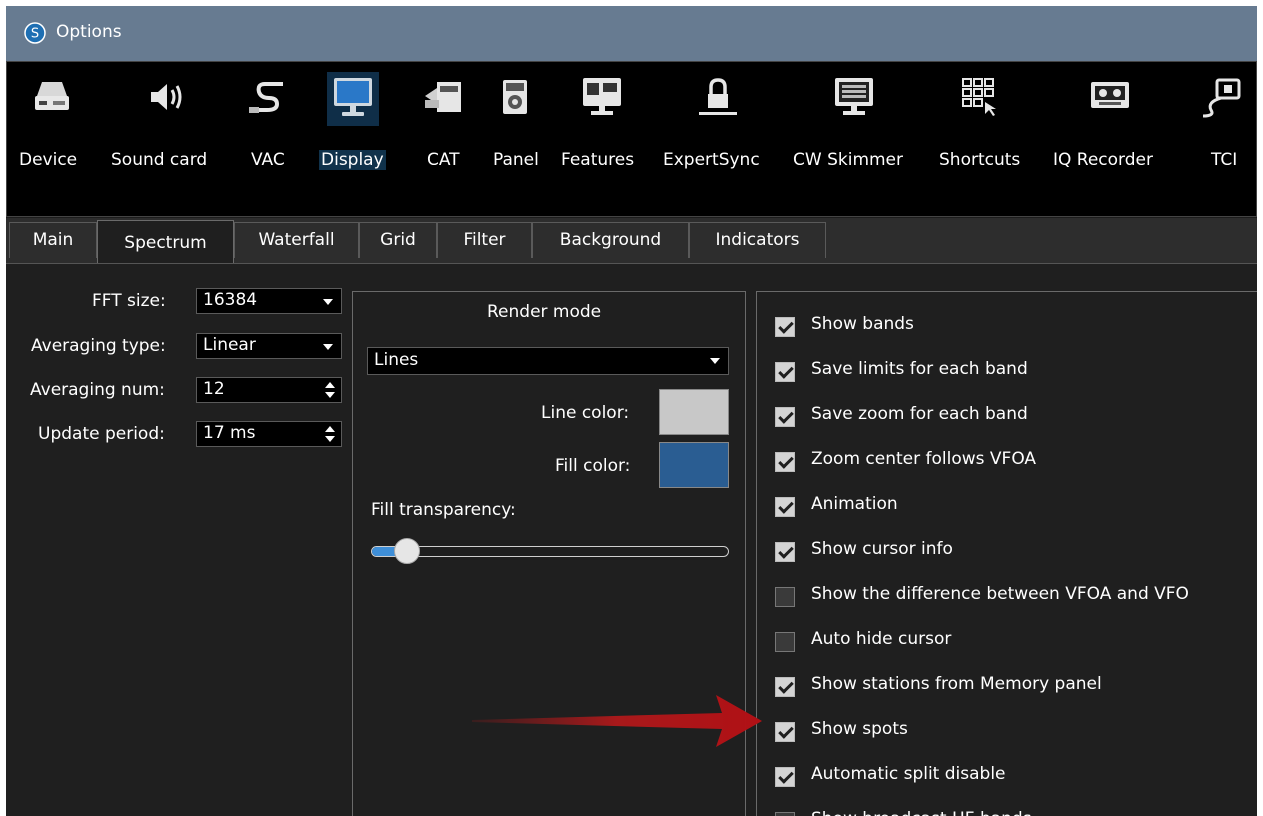 Image resolution: width=1263 pixels, height=816 pixels. What do you see at coordinates (550, 551) in the screenshot?
I see `fill-transparency-slider` at bounding box center [550, 551].